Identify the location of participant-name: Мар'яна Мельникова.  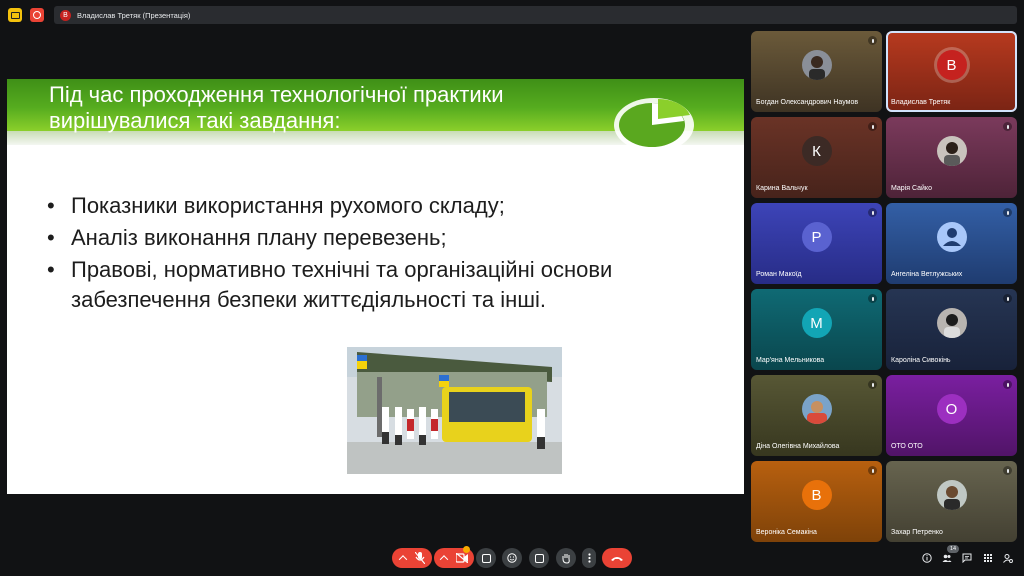
(790, 360).